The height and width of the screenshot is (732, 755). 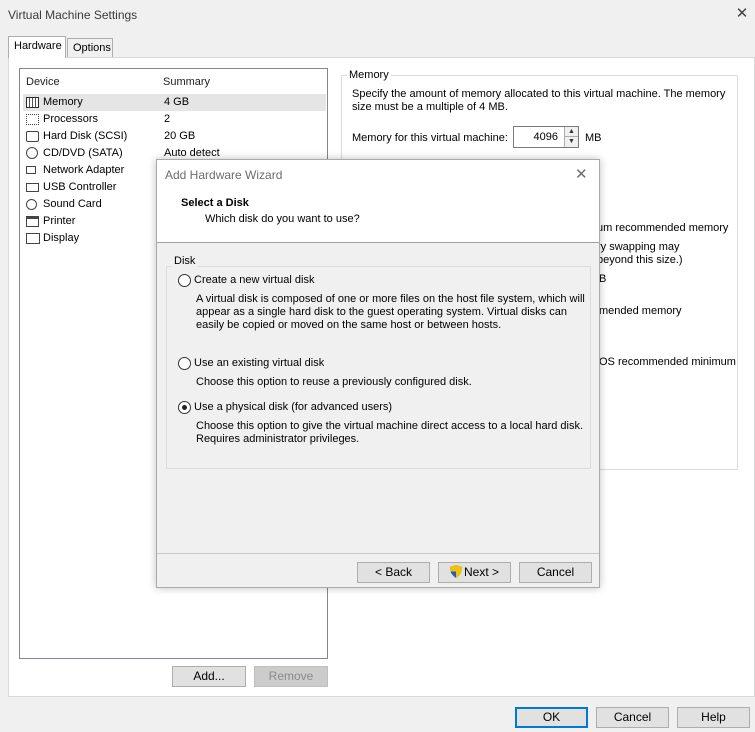 What do you see at coordinates (663, 228) in the screenshot?
I see `memory-hint-text: um recommended memory` at bounding box center [663, 228].